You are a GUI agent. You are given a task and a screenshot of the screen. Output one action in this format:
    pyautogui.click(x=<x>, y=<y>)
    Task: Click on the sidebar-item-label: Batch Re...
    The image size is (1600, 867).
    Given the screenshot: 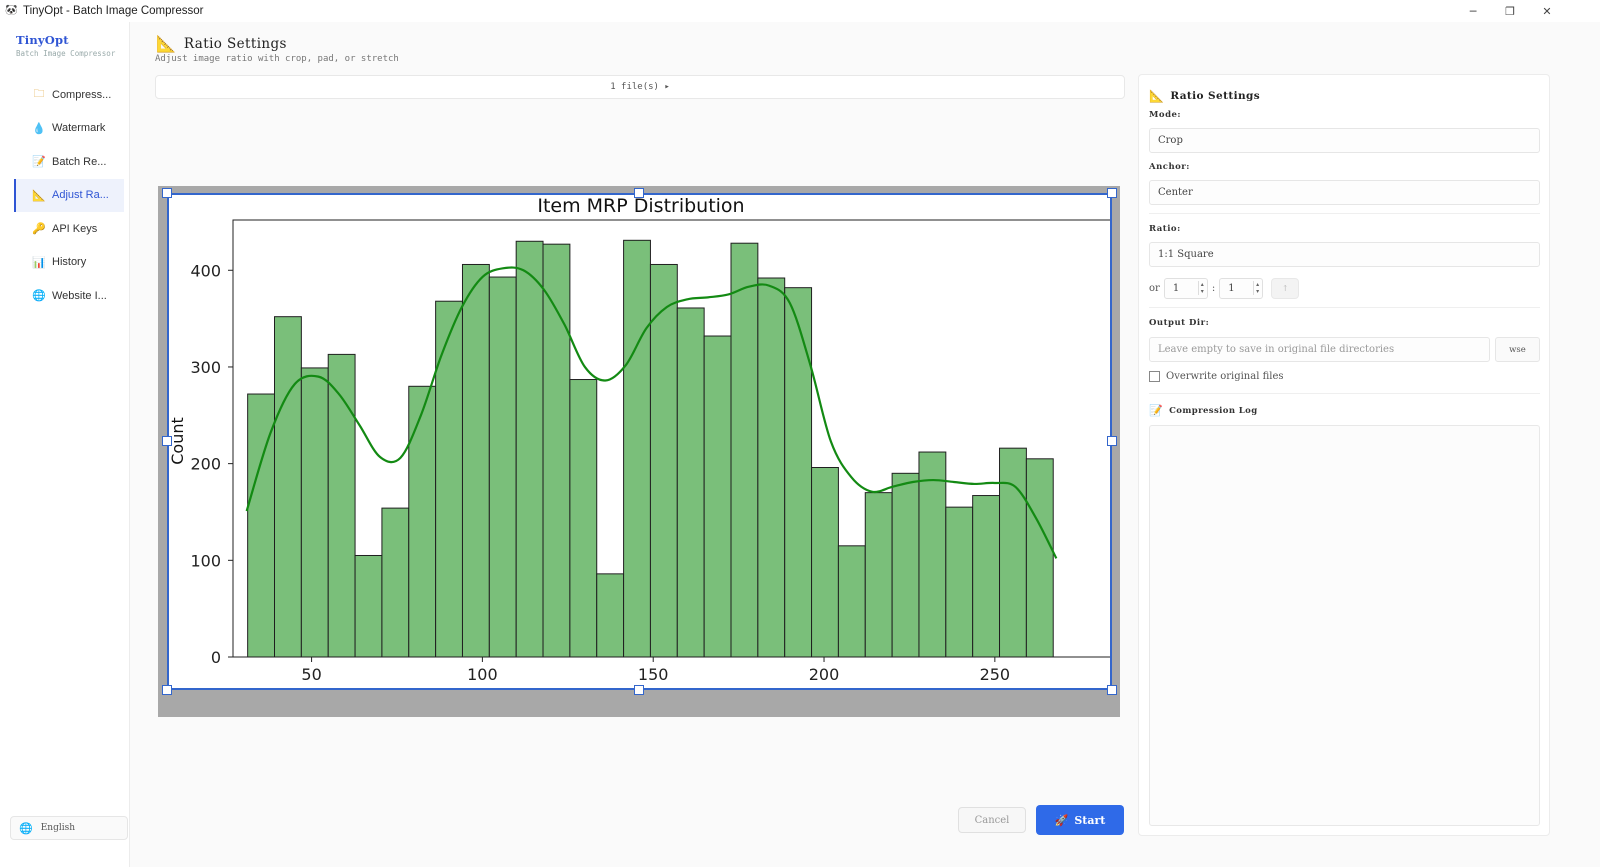 What is the action you would take?
    pyautogui.click(x=79, y=161)
    